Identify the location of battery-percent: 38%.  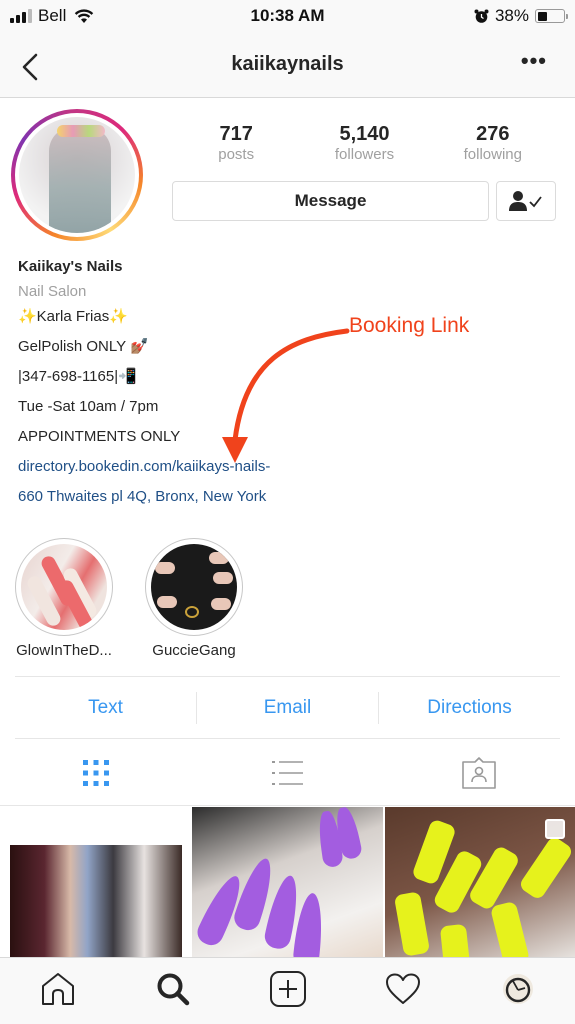
(511, 15).